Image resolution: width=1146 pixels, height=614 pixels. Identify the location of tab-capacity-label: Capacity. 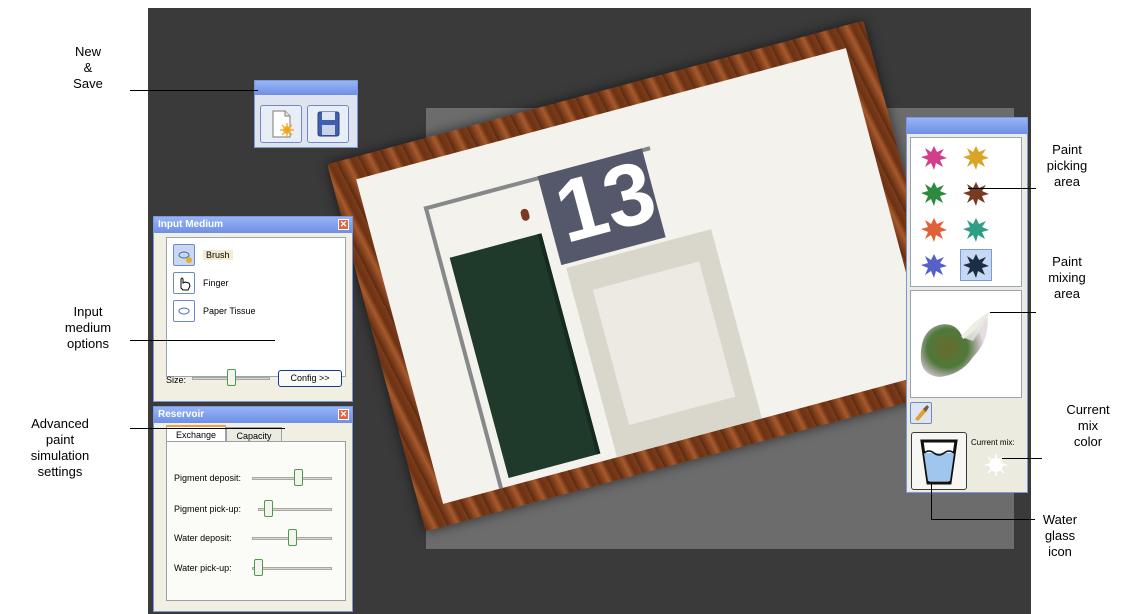
(254, 436).